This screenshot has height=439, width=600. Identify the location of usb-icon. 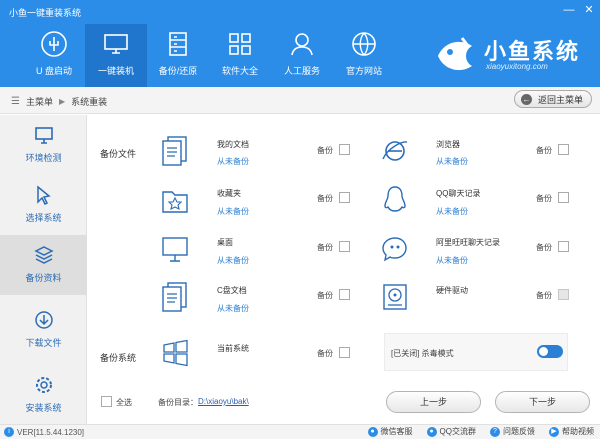
(54, 44).